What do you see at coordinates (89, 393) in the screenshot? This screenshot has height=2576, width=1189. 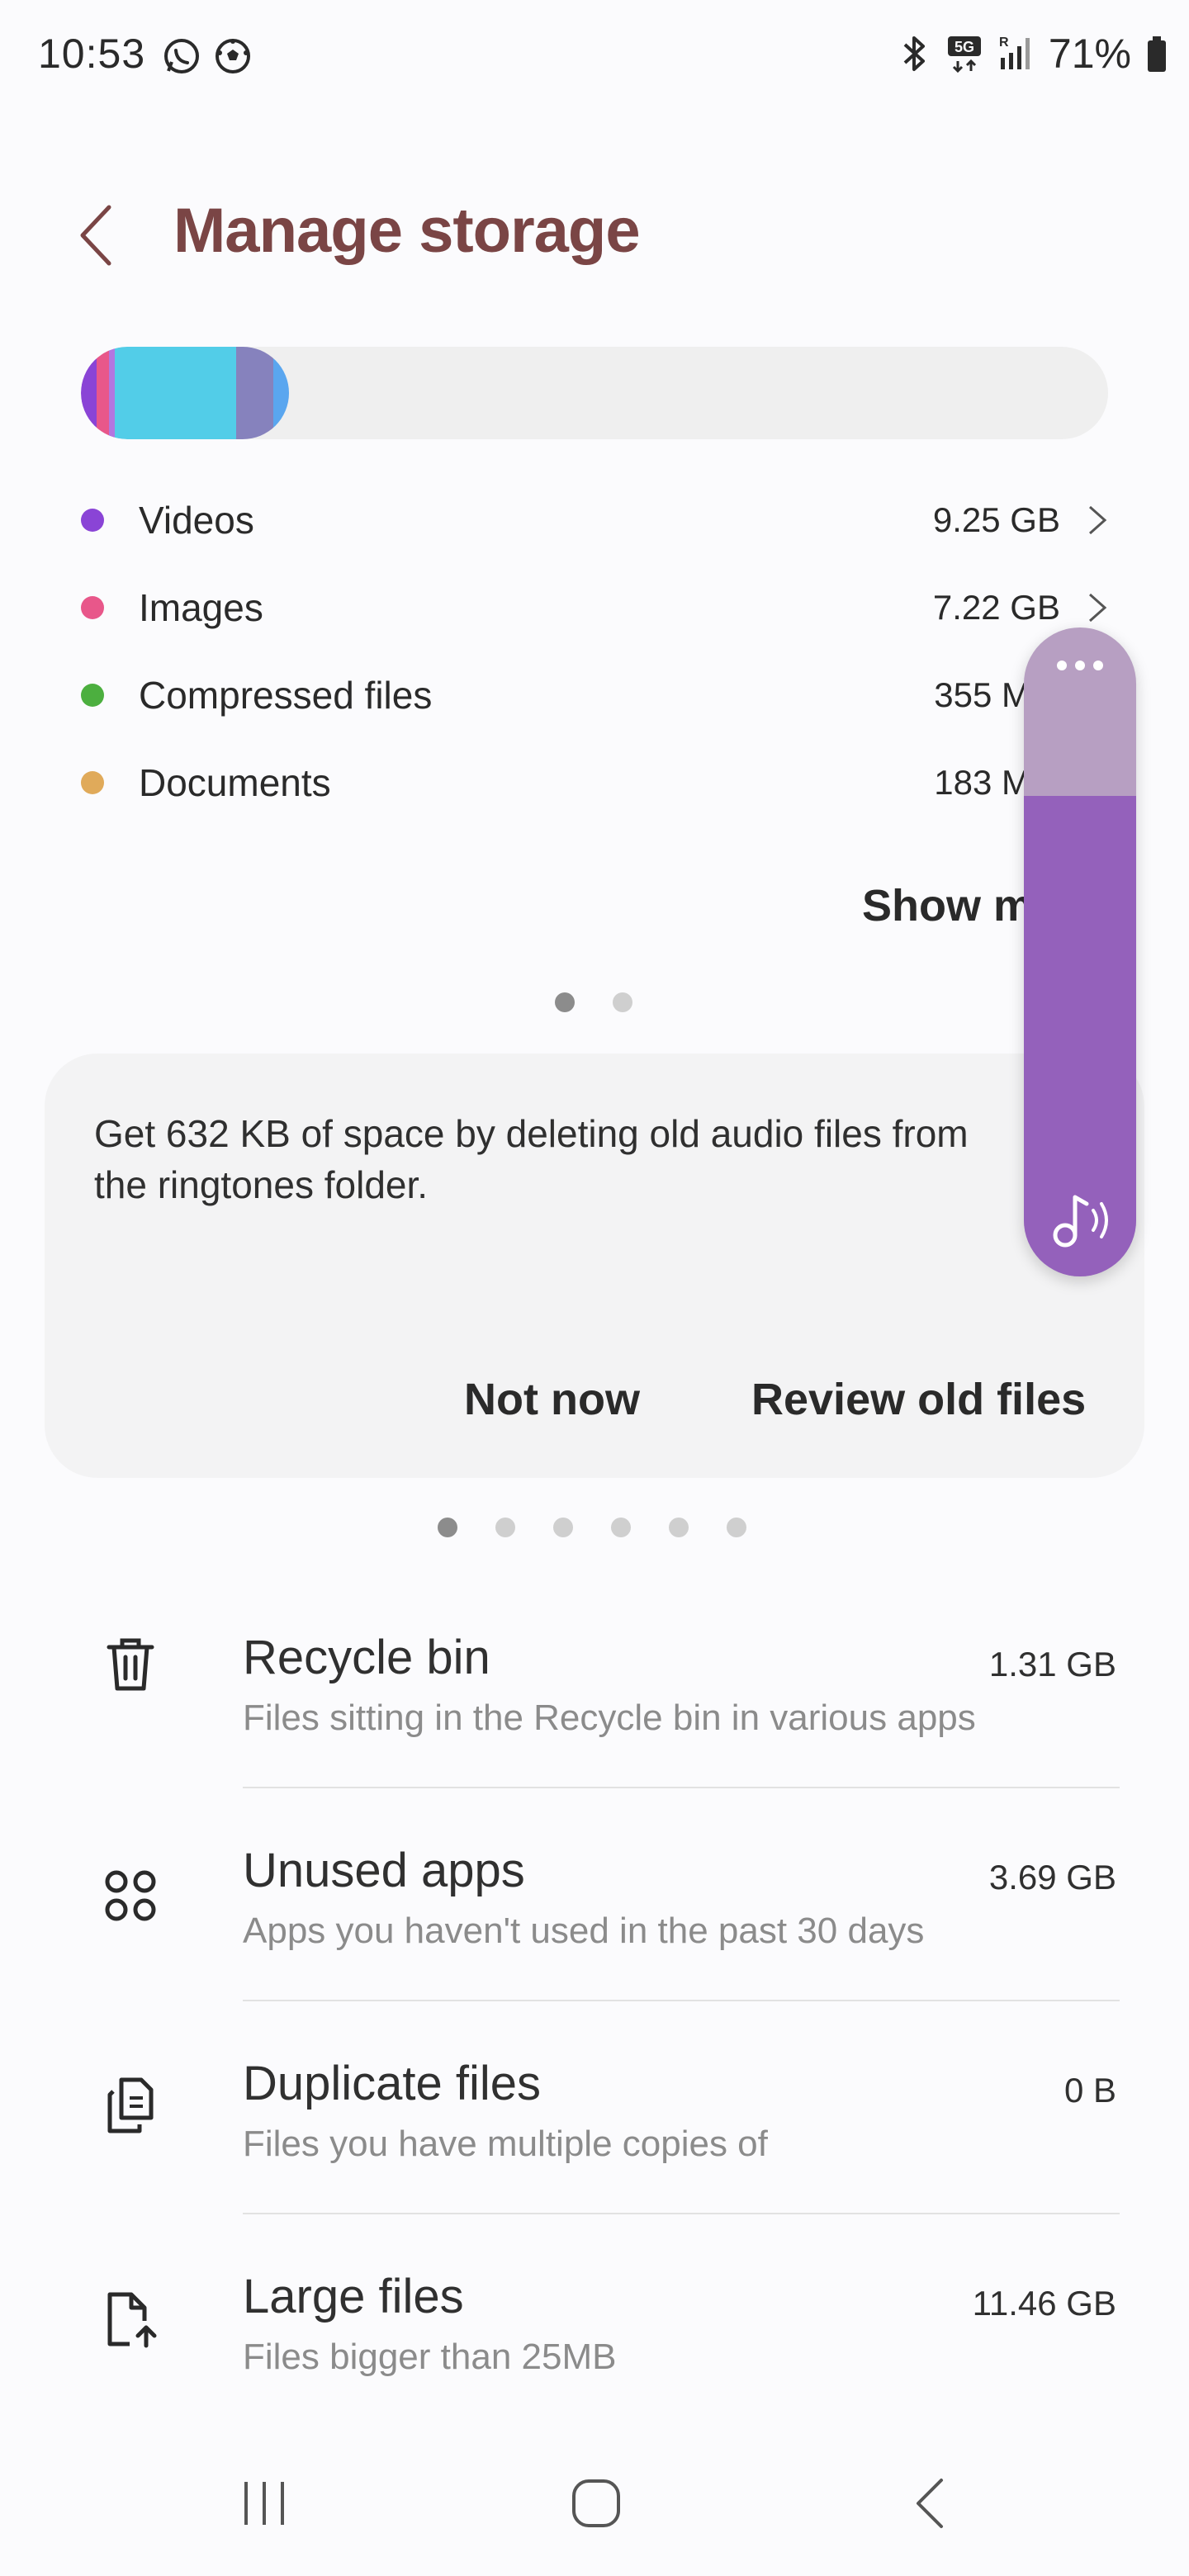 I see `storage-segment-videos` at bounding box center [89, 393].